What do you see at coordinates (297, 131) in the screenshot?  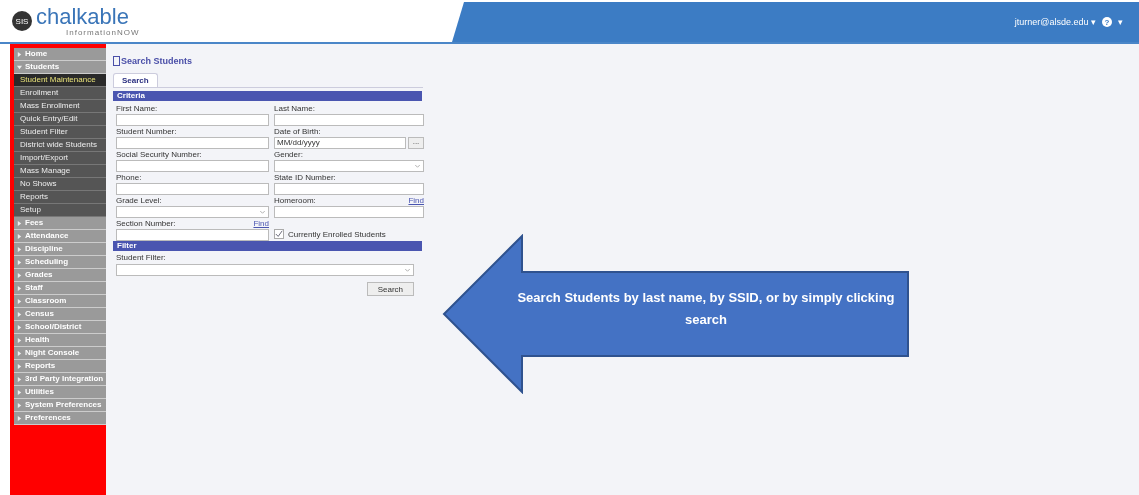 I see `field-label: Date of Birth:` at bounding box center [297, 131].